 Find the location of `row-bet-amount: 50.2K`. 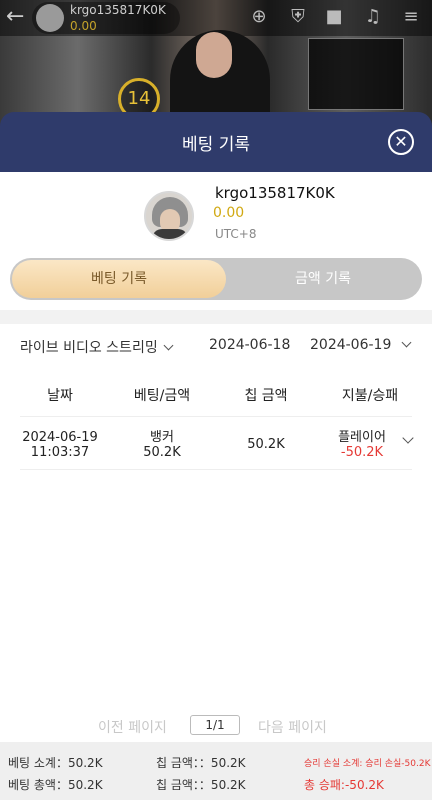

row-bet-amount: 50.2K is located at coordinates (162, 452).